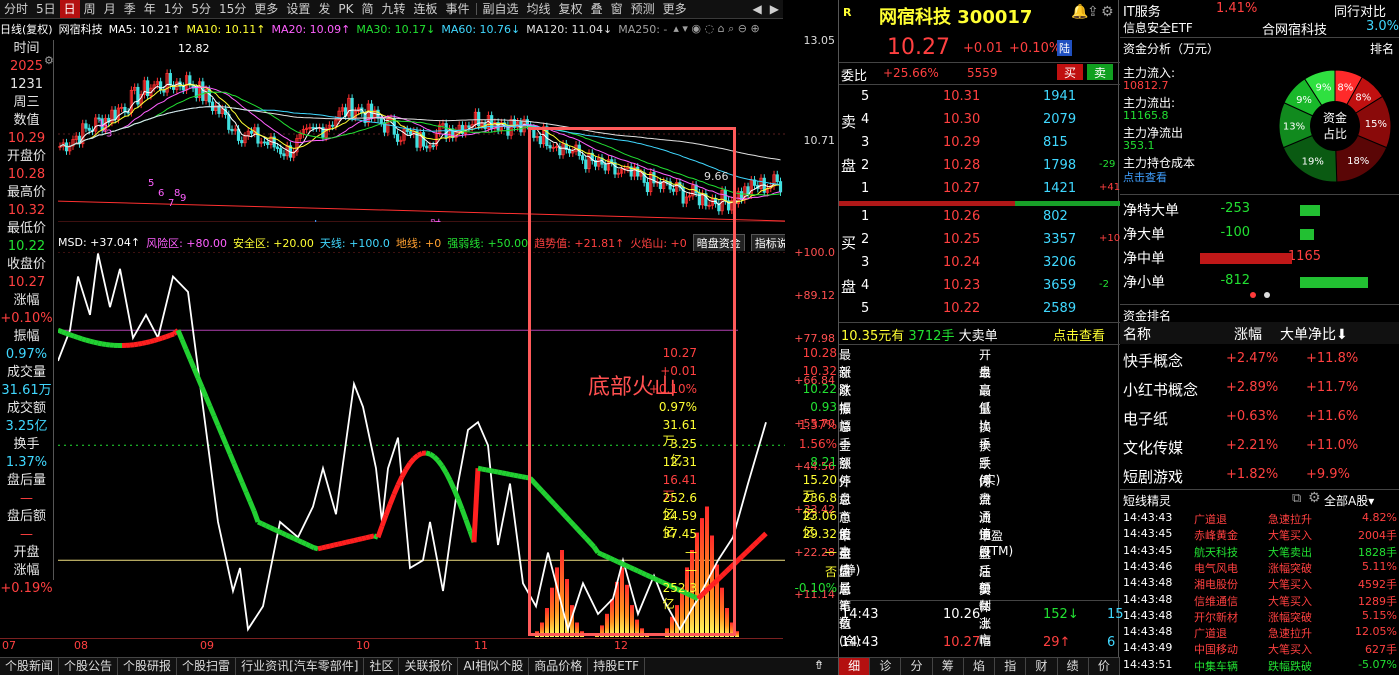  I want to click on bottom-tab-5: 社区, so click(382, 666).